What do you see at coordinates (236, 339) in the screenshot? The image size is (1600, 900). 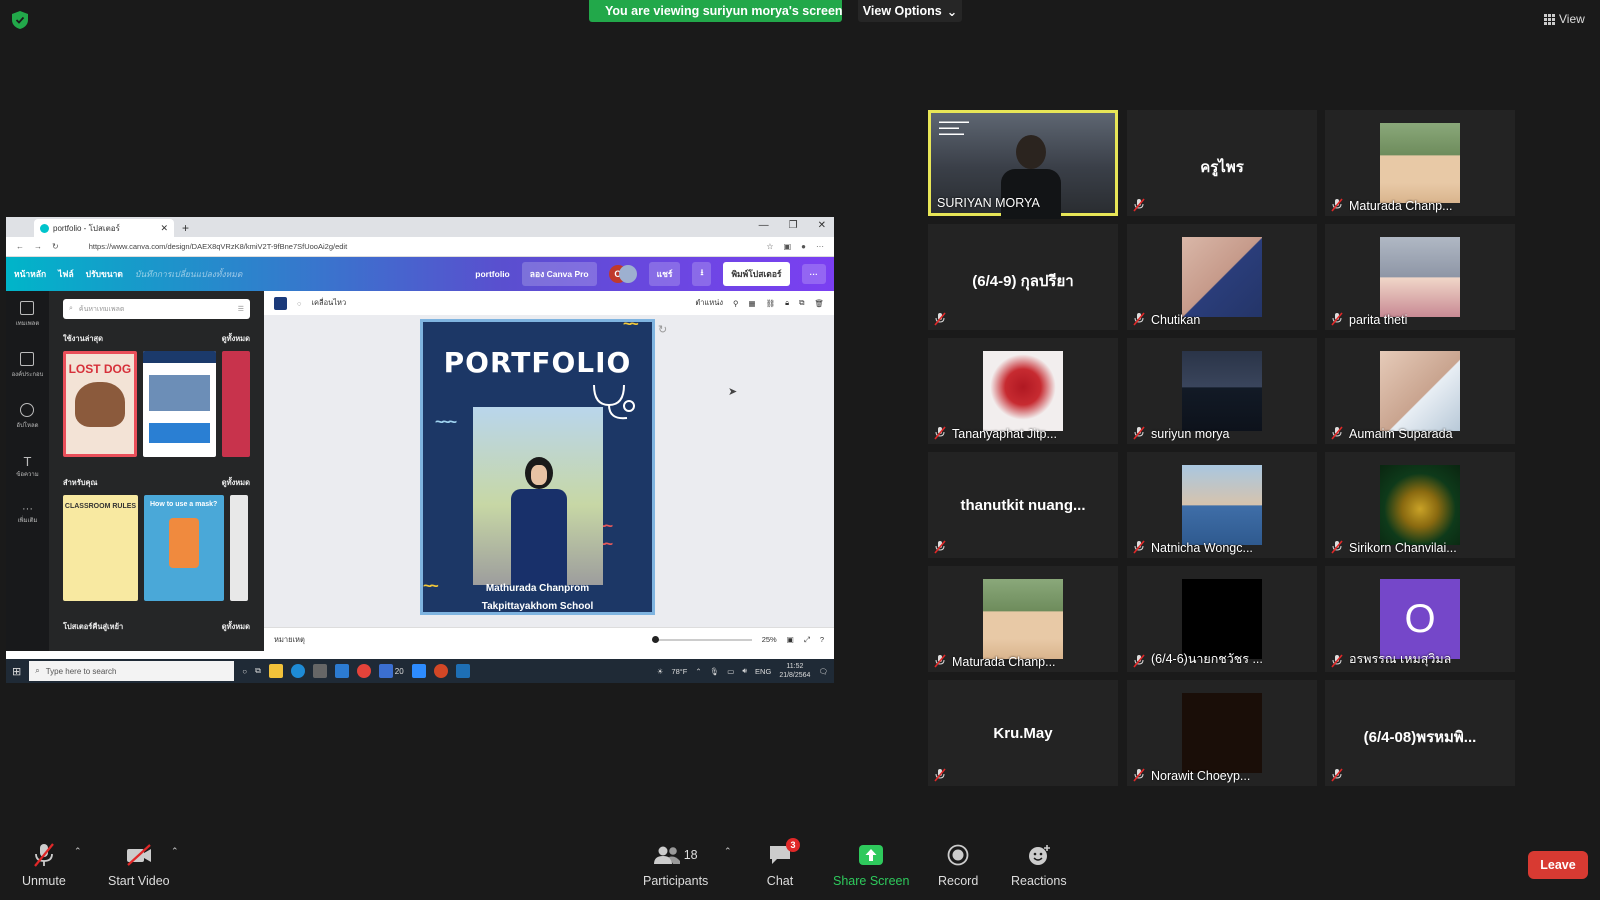 I see `section-recent-see-all: ดูทั้งหมด` at bounding box center [236, 339].